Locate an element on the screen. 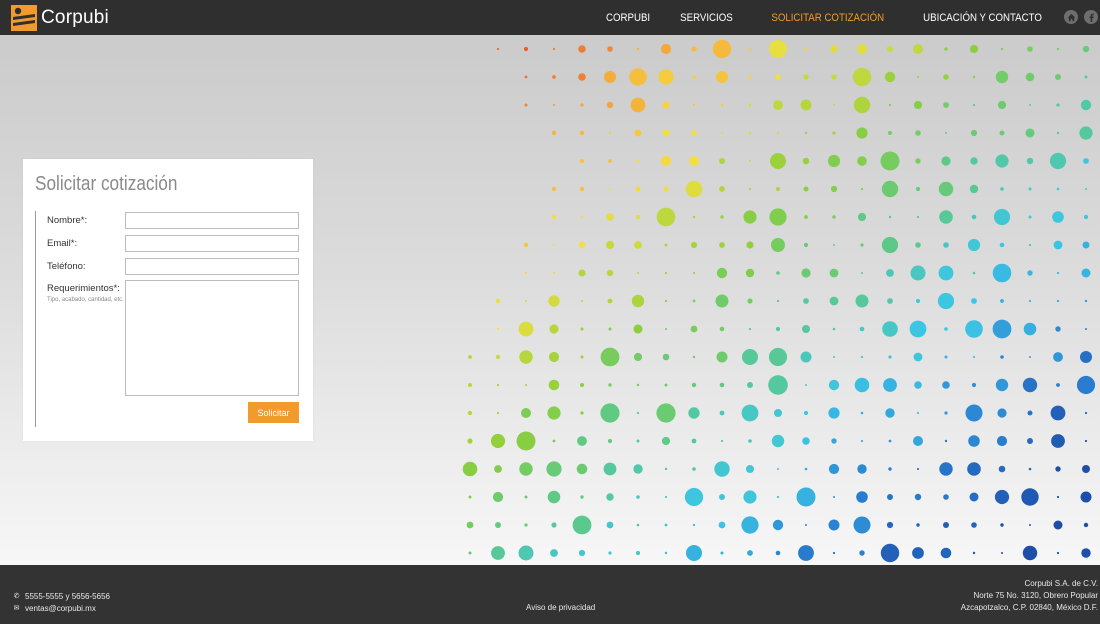 This screenshot has height=624, width=1100. telefono-field is located at coordinates (212, 266).